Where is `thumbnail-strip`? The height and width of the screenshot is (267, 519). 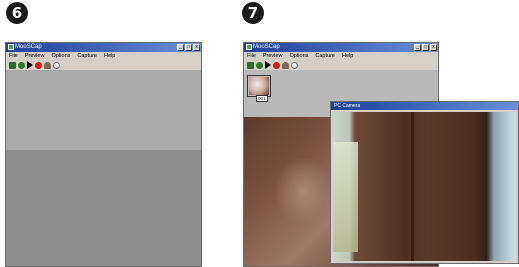
thumbnail-strip is located at coordinates (103, 110).